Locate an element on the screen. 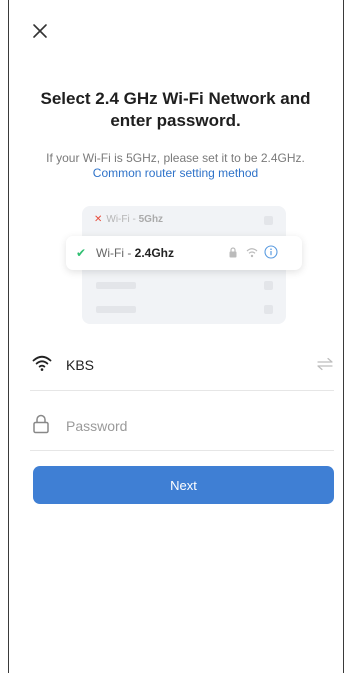  close-button is located at coordinates (40, 31).